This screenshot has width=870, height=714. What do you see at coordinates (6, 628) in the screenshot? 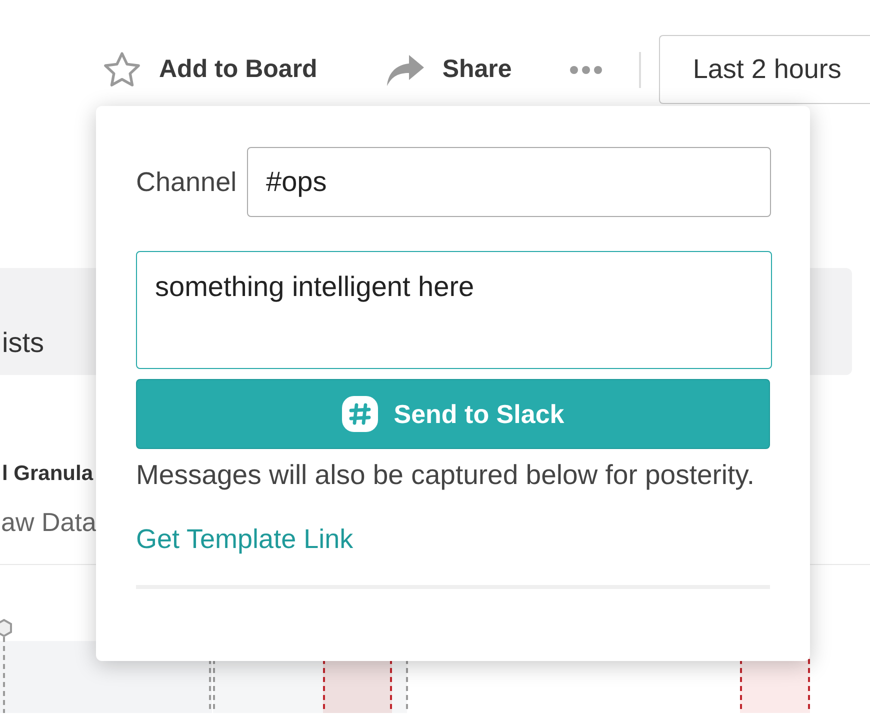
I see `event-marker-icon` at bounding box center [6, 628].